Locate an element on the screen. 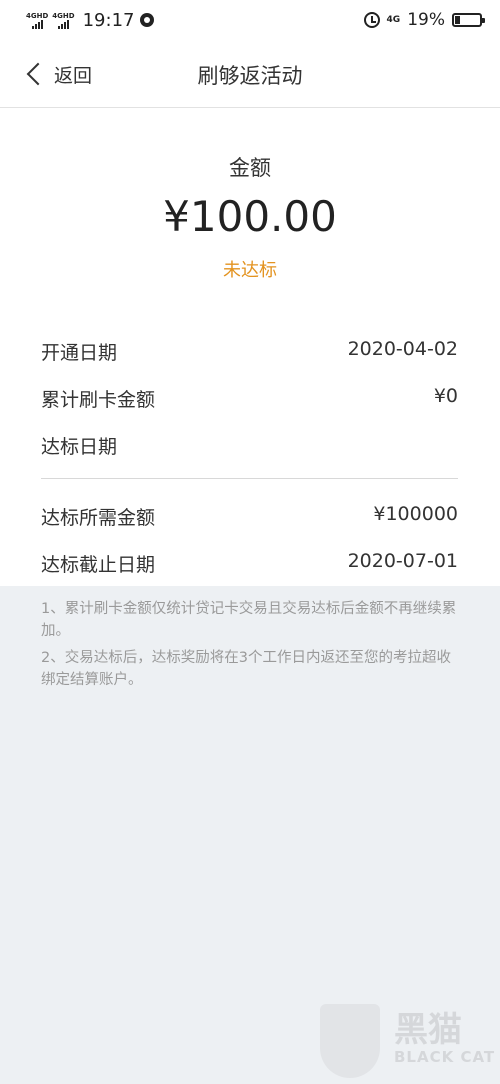 This screenshot has width=500, height=1084. detail-row-target-date: 达标日期 is located at coordinates (249, 447).